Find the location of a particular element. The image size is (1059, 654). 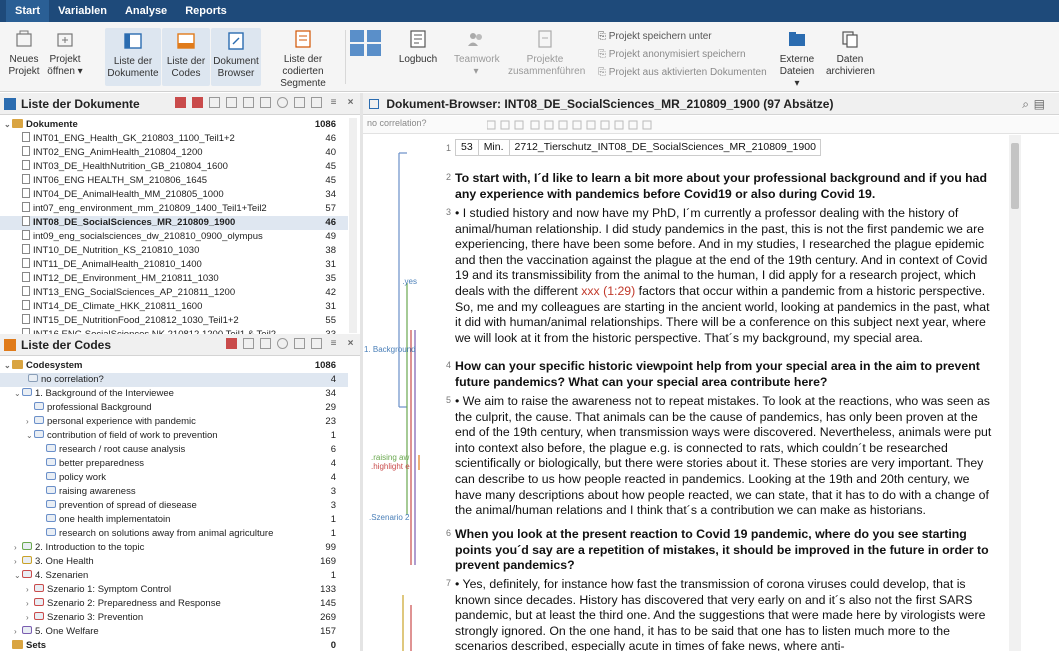

code-filter-icon is located at coordinates (265, 343).